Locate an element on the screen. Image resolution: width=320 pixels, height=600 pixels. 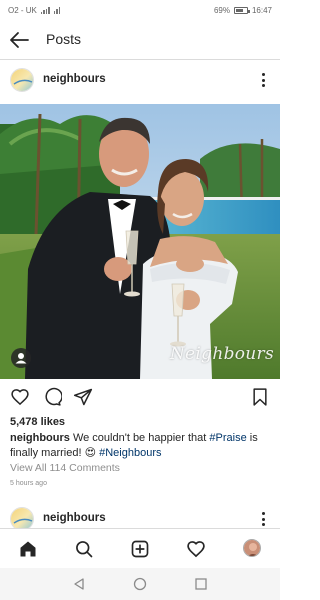
new-post-icon is located at coordinates (140, 549).